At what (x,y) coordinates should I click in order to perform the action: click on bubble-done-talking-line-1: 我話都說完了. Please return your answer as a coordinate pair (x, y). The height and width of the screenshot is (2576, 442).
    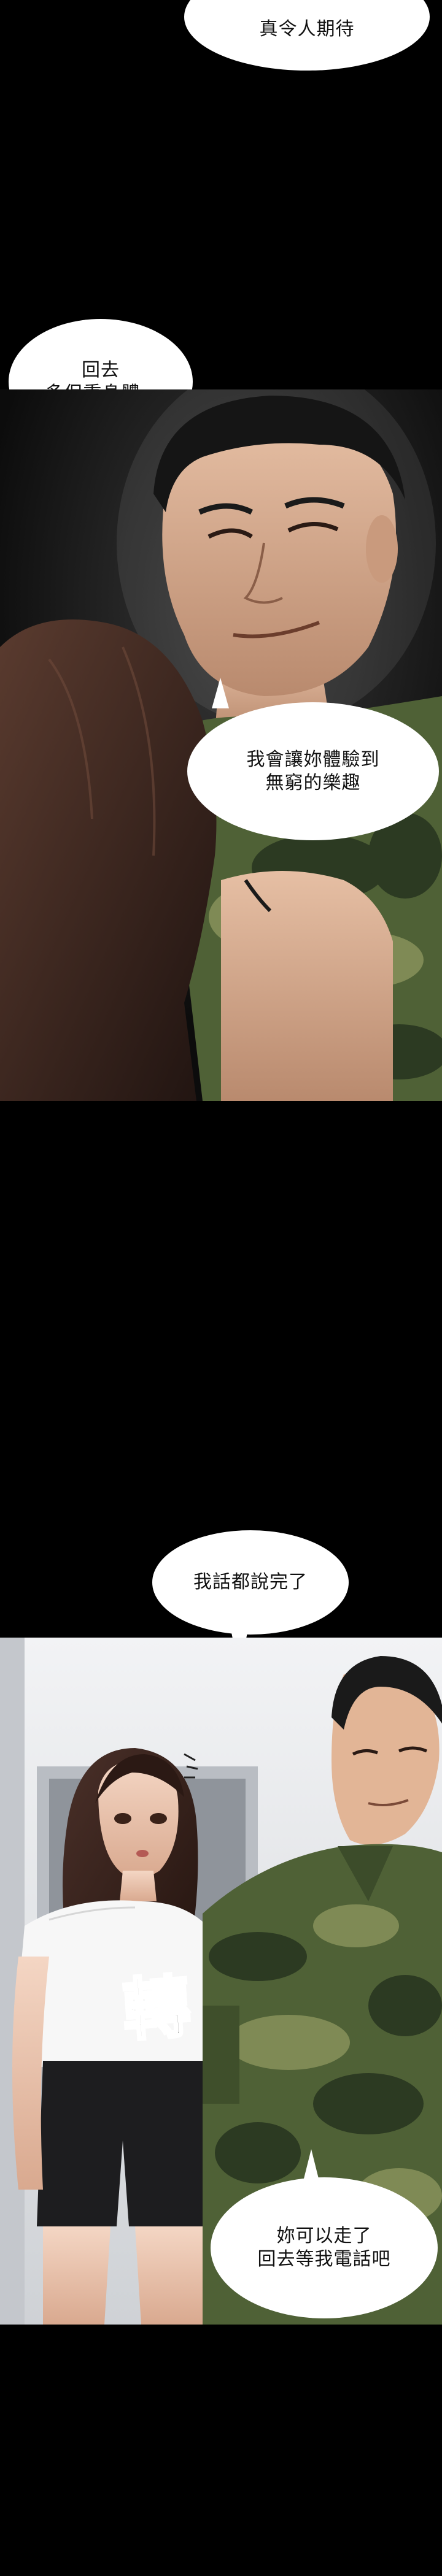
    Looking at the image, I should click on (250, 1582).